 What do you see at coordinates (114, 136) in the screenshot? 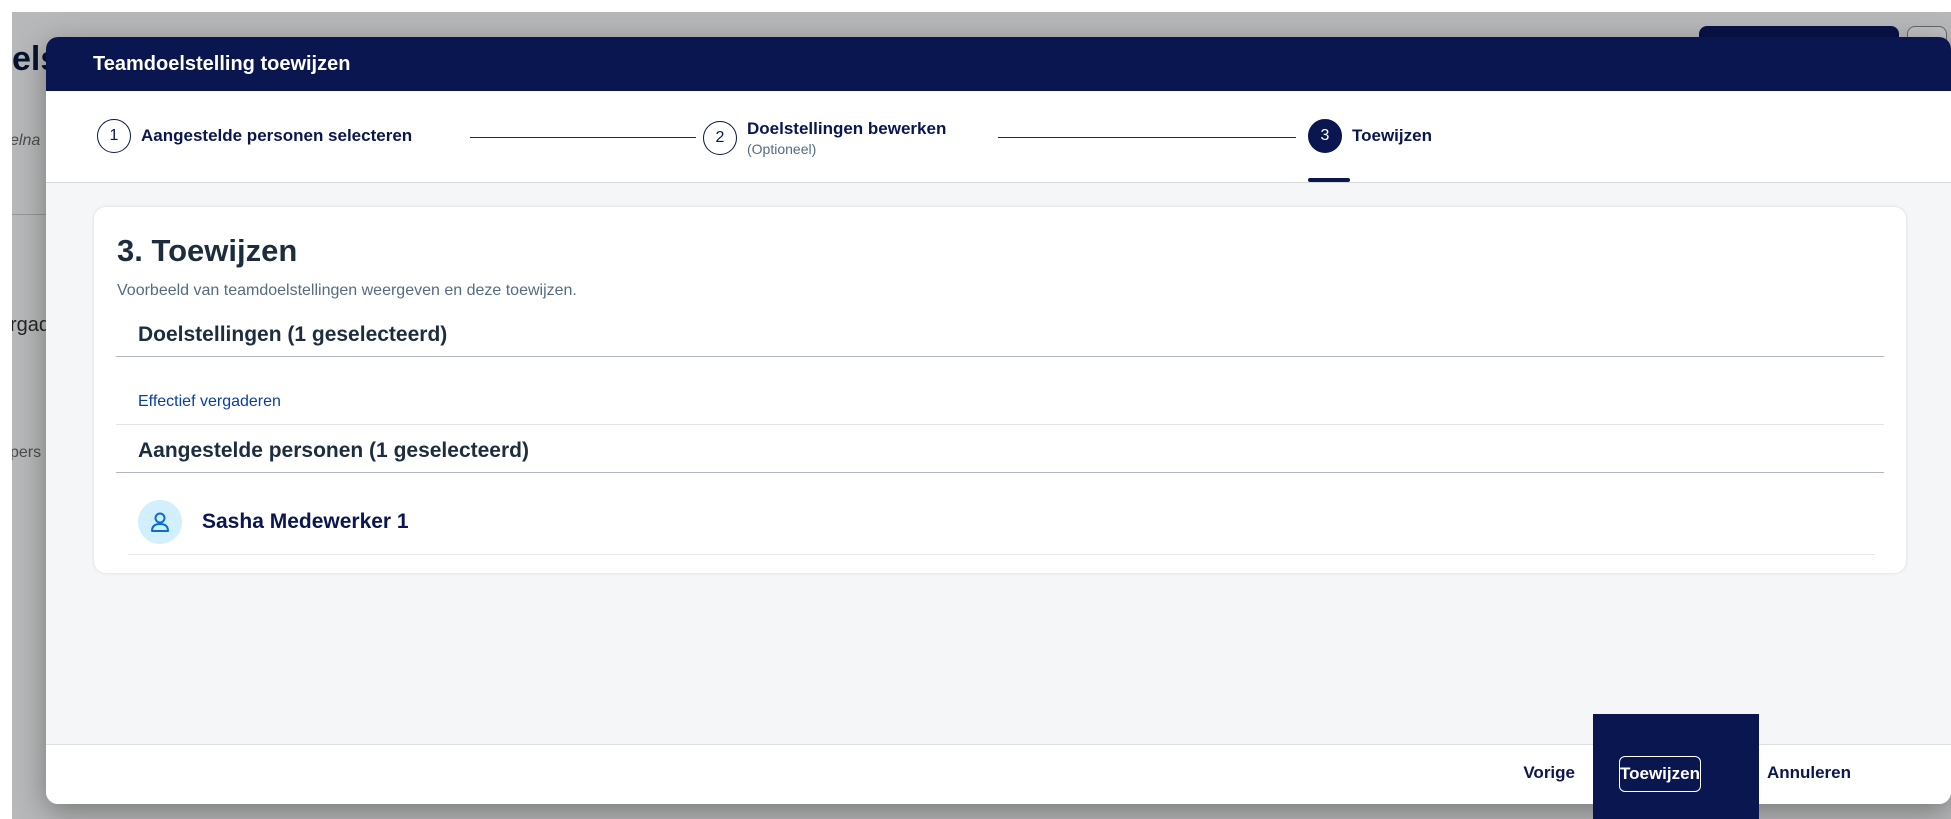
I see `step-1-number: 1` at bounding box center [114, 136].